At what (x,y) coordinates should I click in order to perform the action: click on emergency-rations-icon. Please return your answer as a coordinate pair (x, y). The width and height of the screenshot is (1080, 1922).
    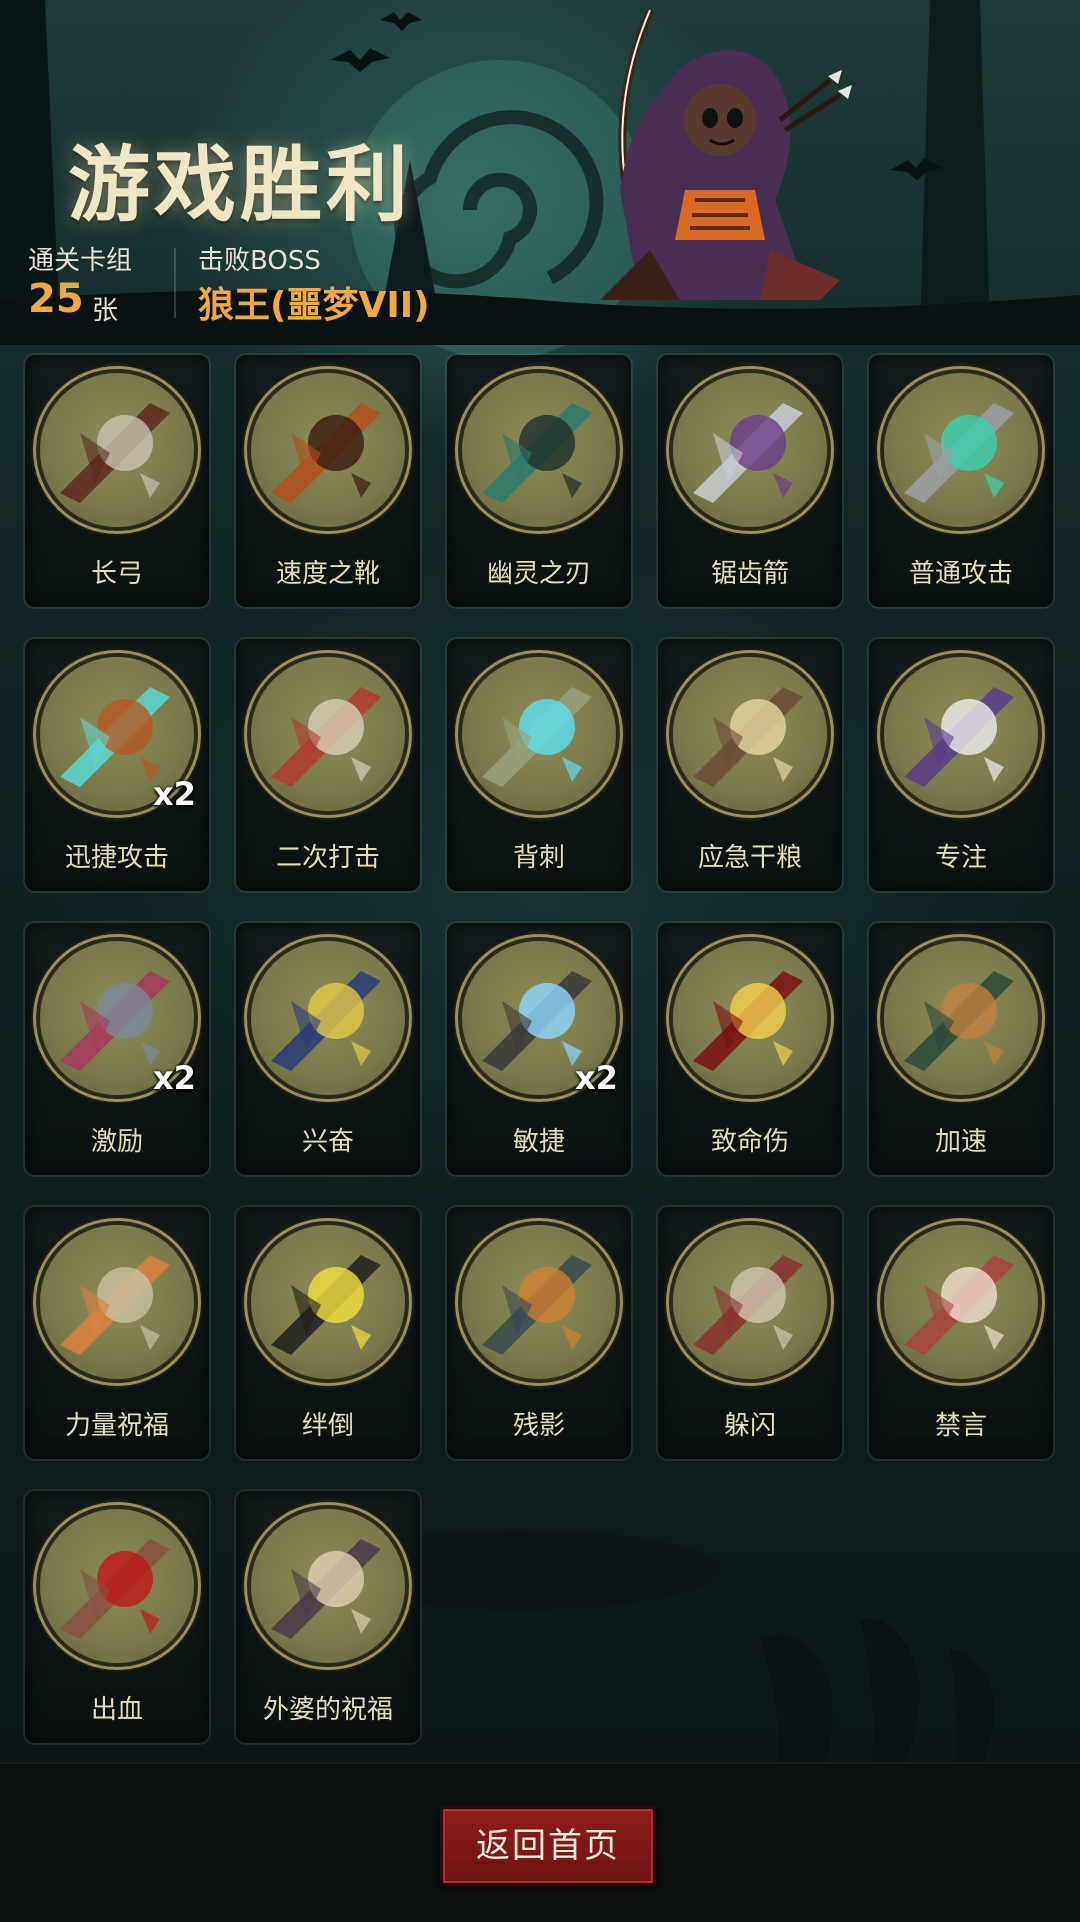
    Looking at the image, I should click on (750, 734).